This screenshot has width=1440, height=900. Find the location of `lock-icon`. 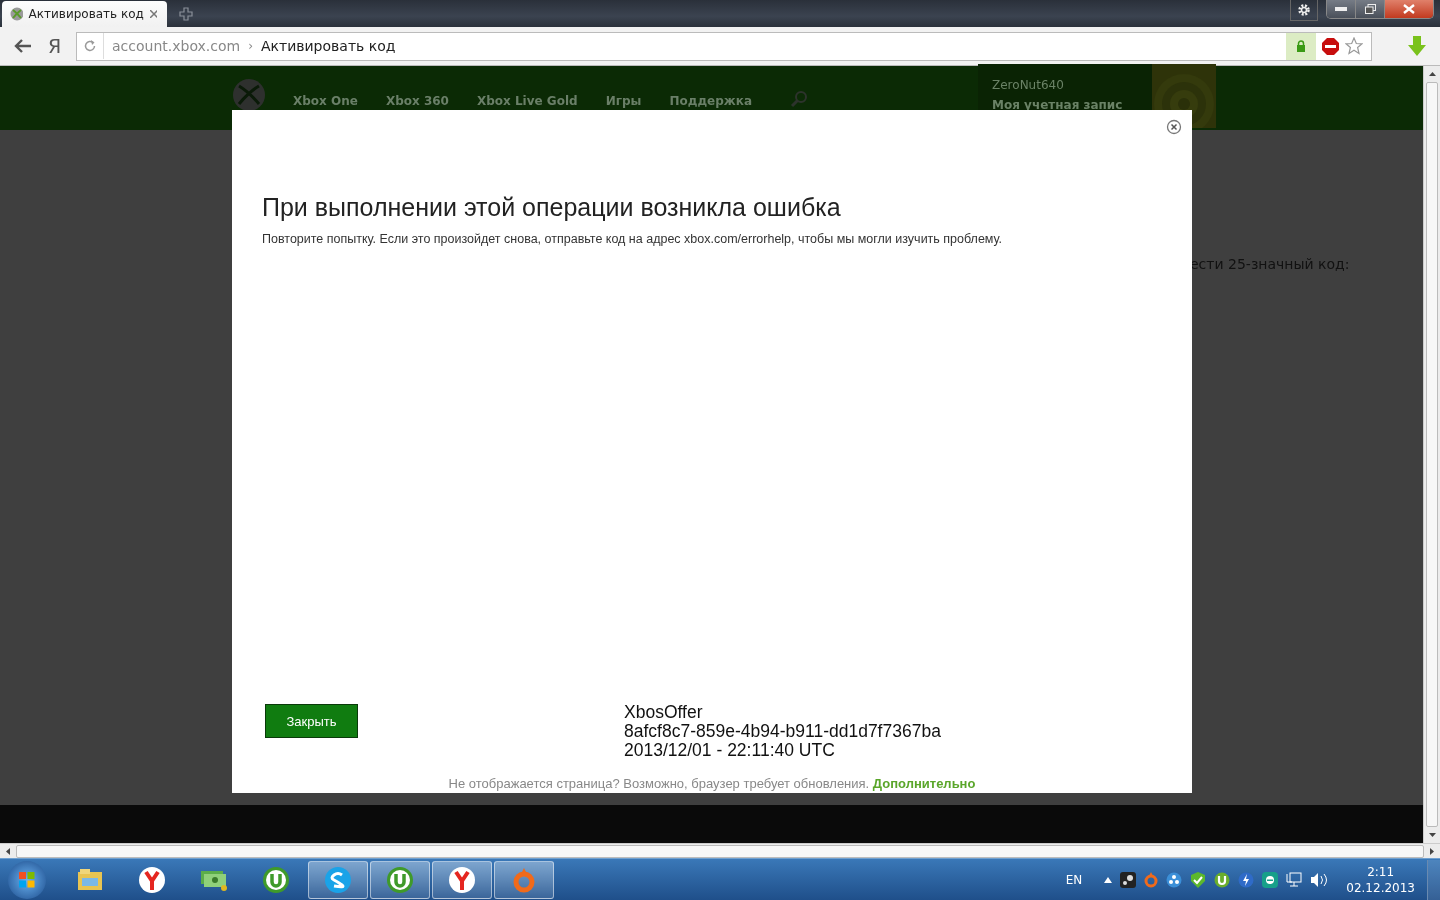

lock-icon is located at coordinates (1301, 46).